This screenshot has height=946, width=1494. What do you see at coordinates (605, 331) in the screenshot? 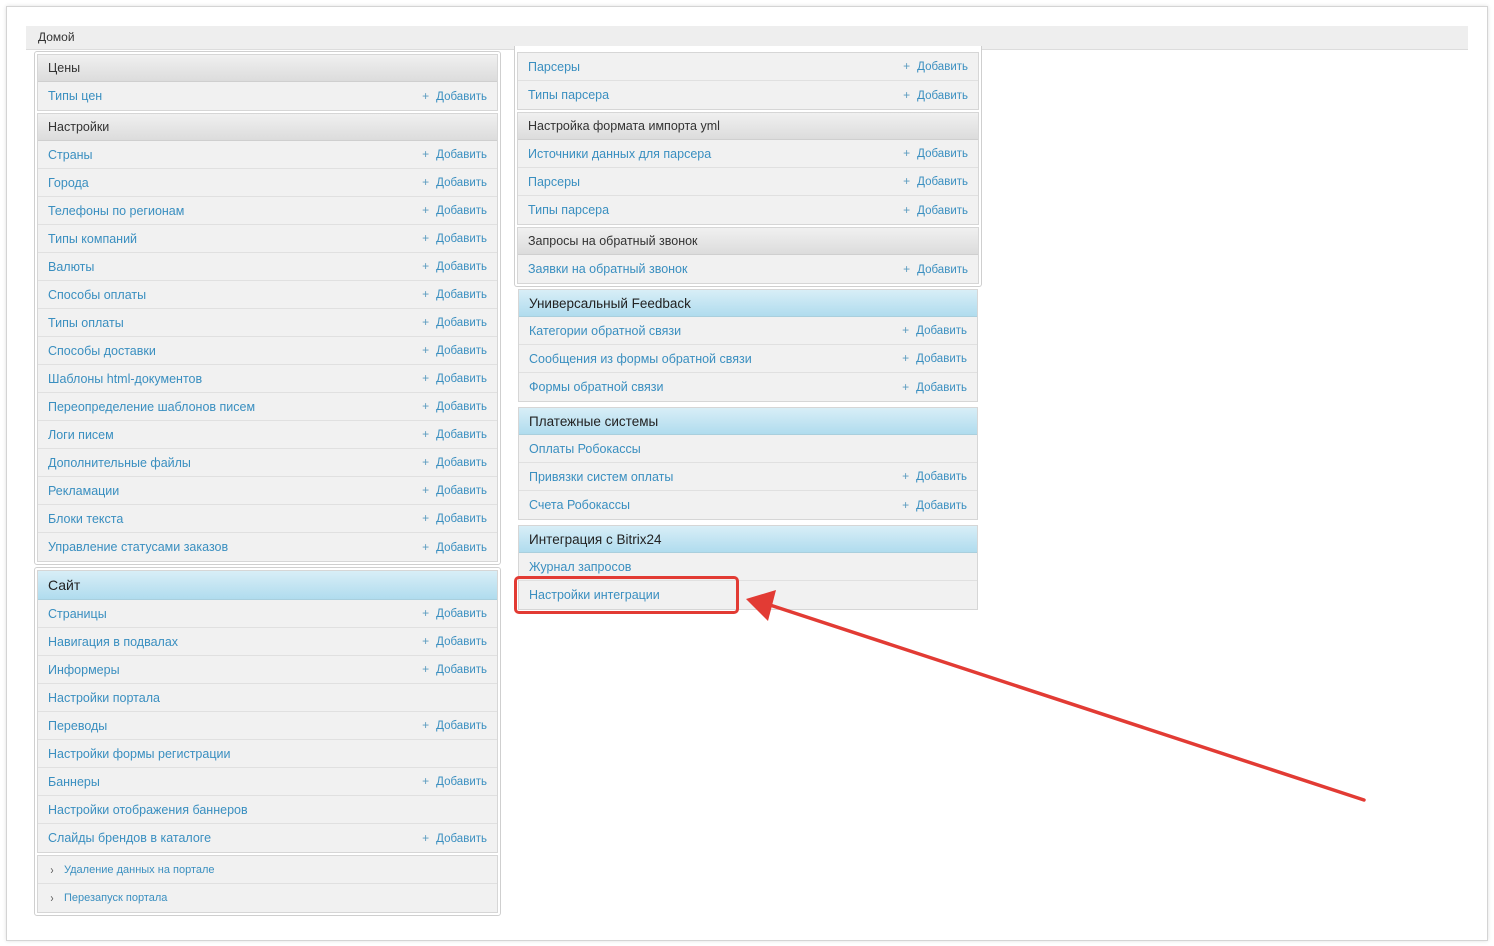
I see `item-link: Категории обратной связи` at bounding box center [605, 331].